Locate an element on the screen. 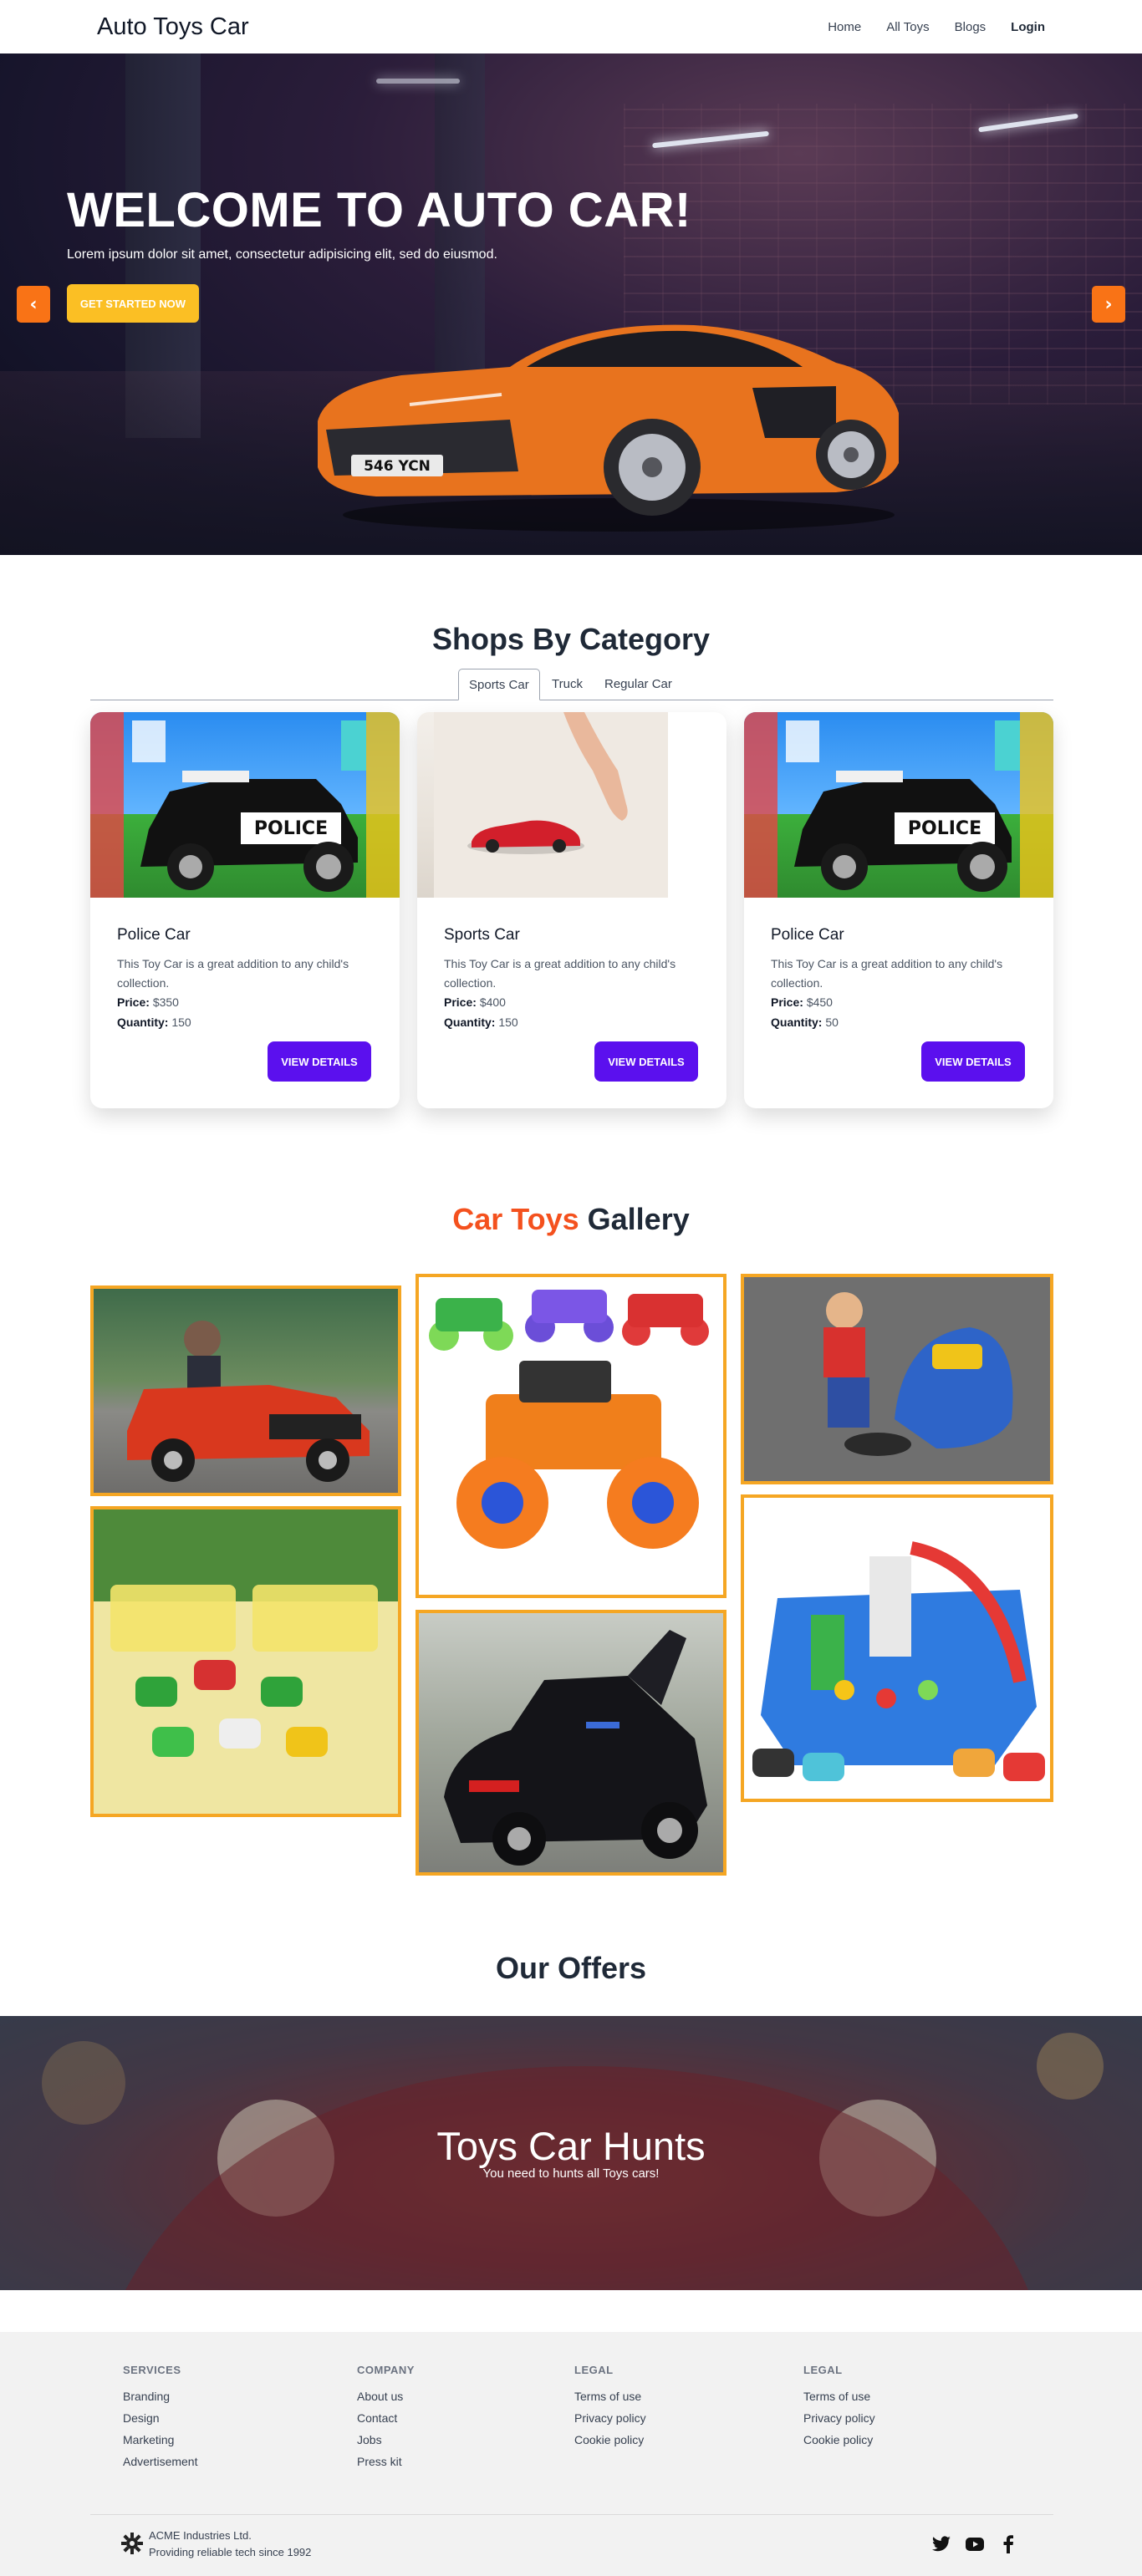 This screenshot has width=1142, height=2576. hero-title: WELCOME TO AUTO CAR! is located at coordinates (379, 210).